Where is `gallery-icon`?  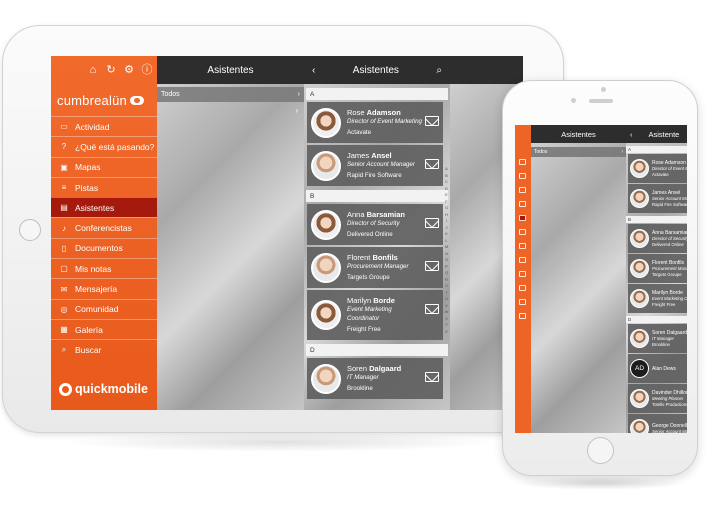
gallery-icon is located at coordinates (522, 302).